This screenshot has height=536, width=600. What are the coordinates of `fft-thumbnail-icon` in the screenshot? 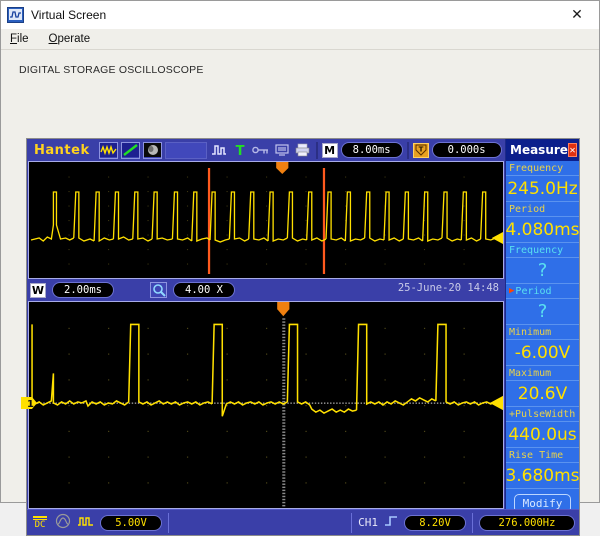 It's located at (152, 150).